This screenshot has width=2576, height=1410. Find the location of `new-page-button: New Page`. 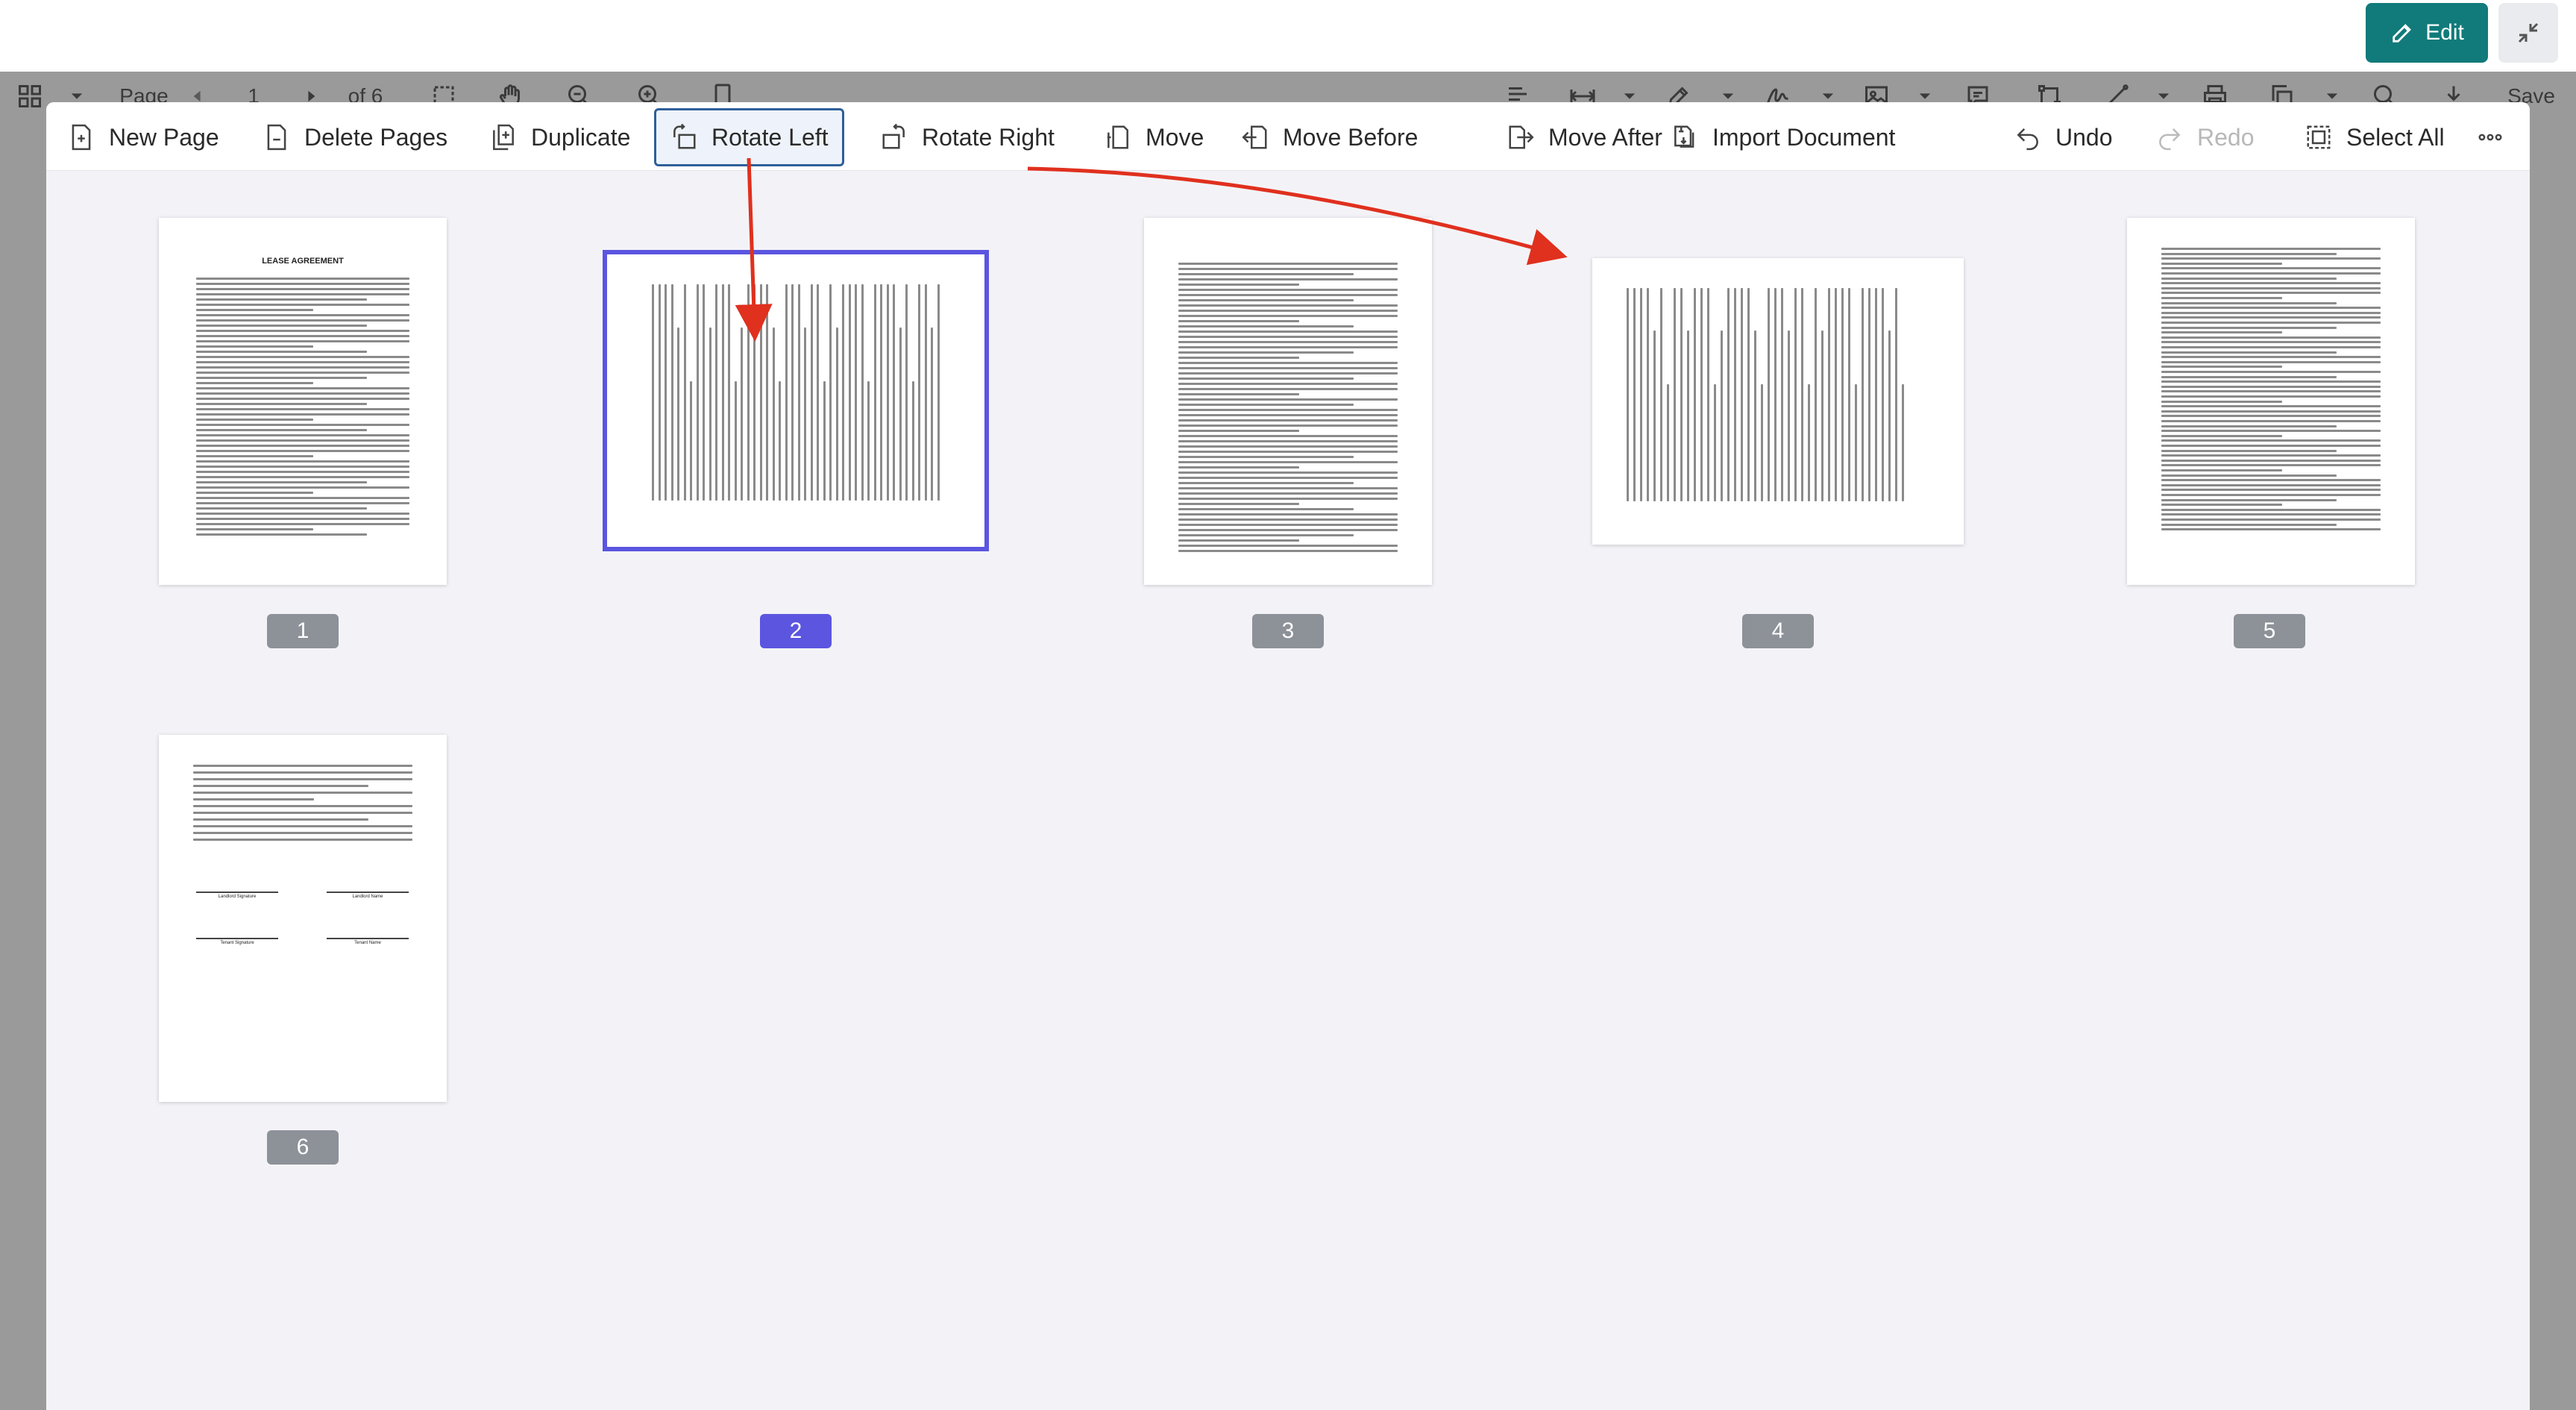

new-page-button: New Page is located at coordinates (143, 137).